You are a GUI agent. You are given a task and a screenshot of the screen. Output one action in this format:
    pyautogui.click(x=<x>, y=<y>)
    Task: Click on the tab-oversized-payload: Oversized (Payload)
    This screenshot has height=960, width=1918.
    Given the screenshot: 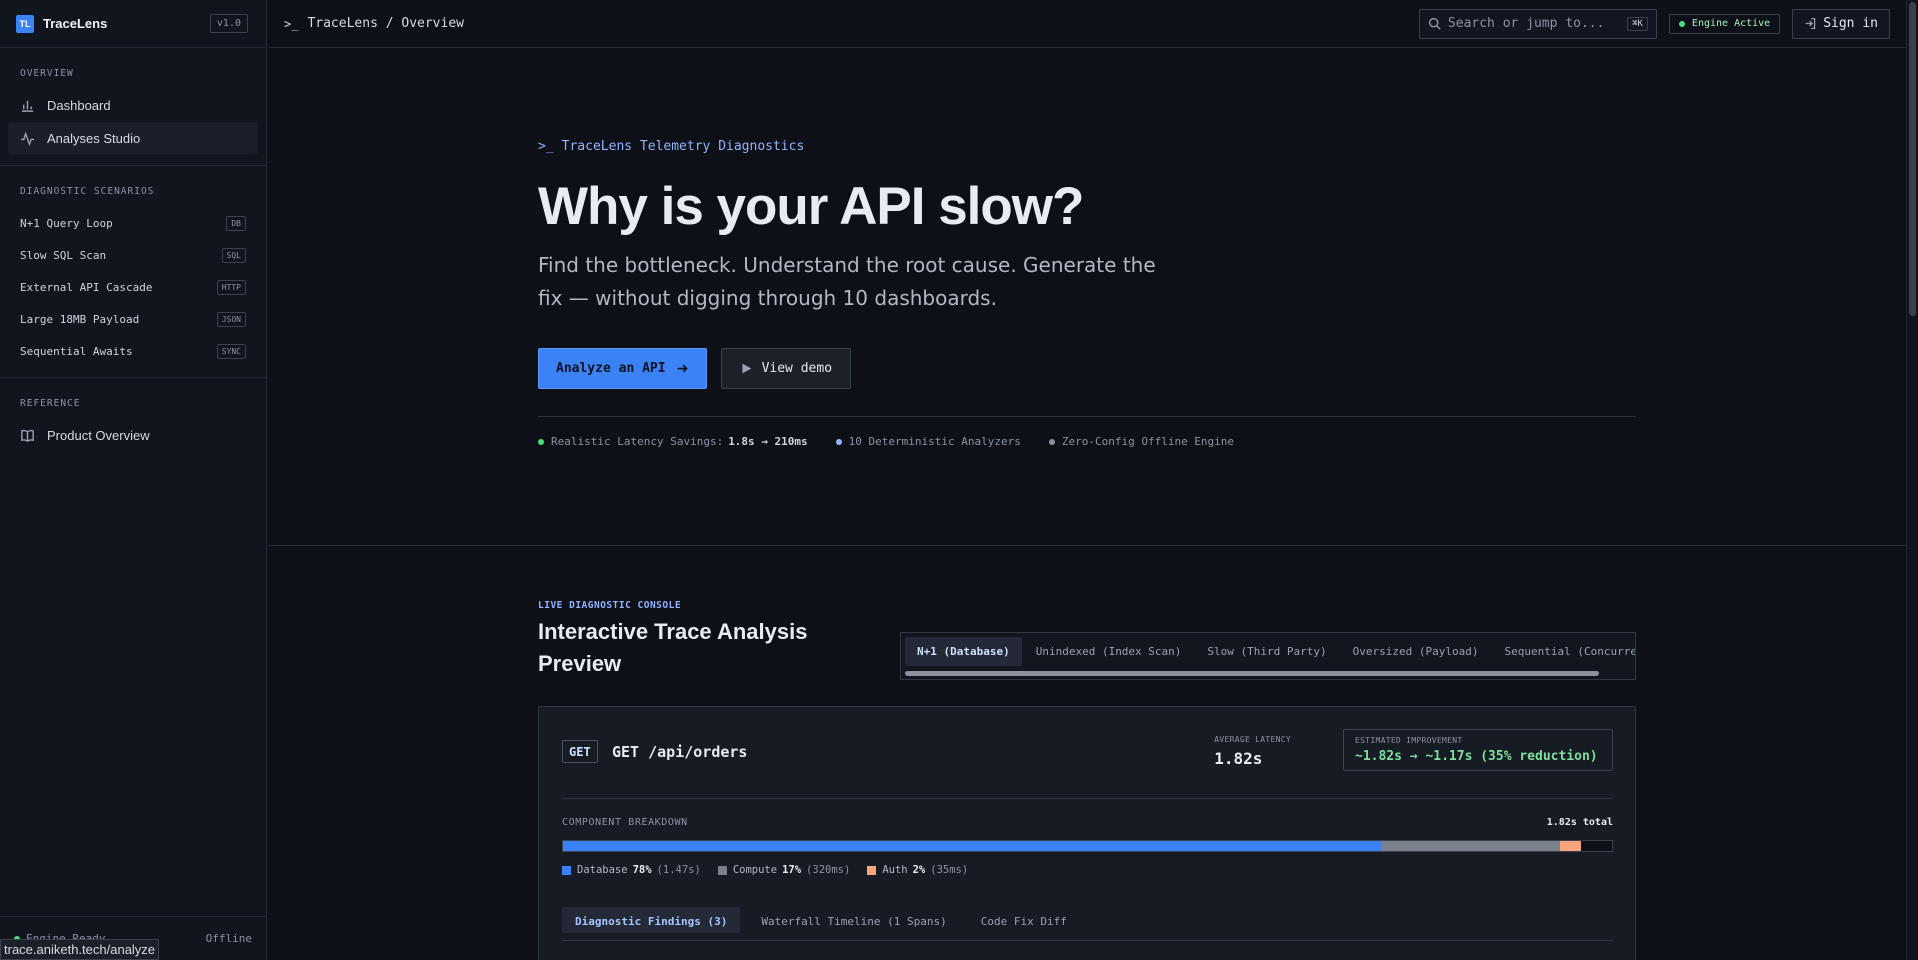 What is the action you would take?
    pyautogui.click(x=1416, y=651)
    